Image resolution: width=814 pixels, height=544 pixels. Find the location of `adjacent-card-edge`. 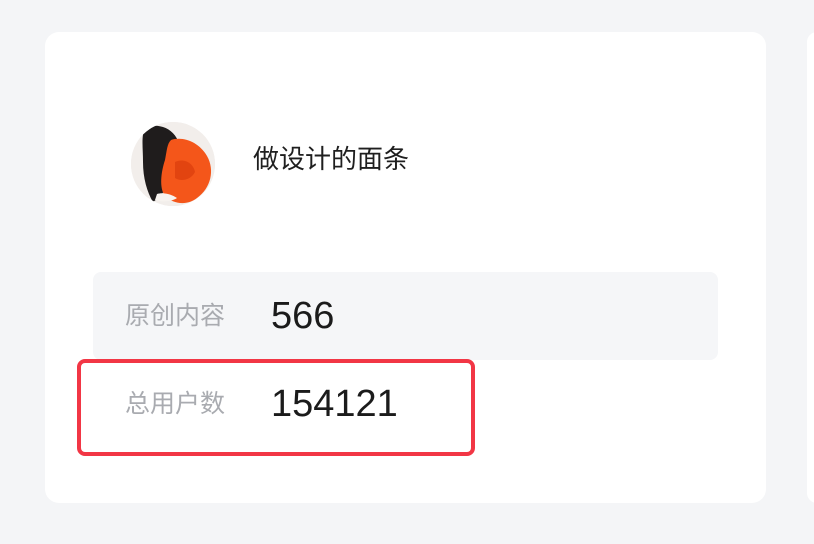

adjacent-card-edge is located at coordinates (810, 267).